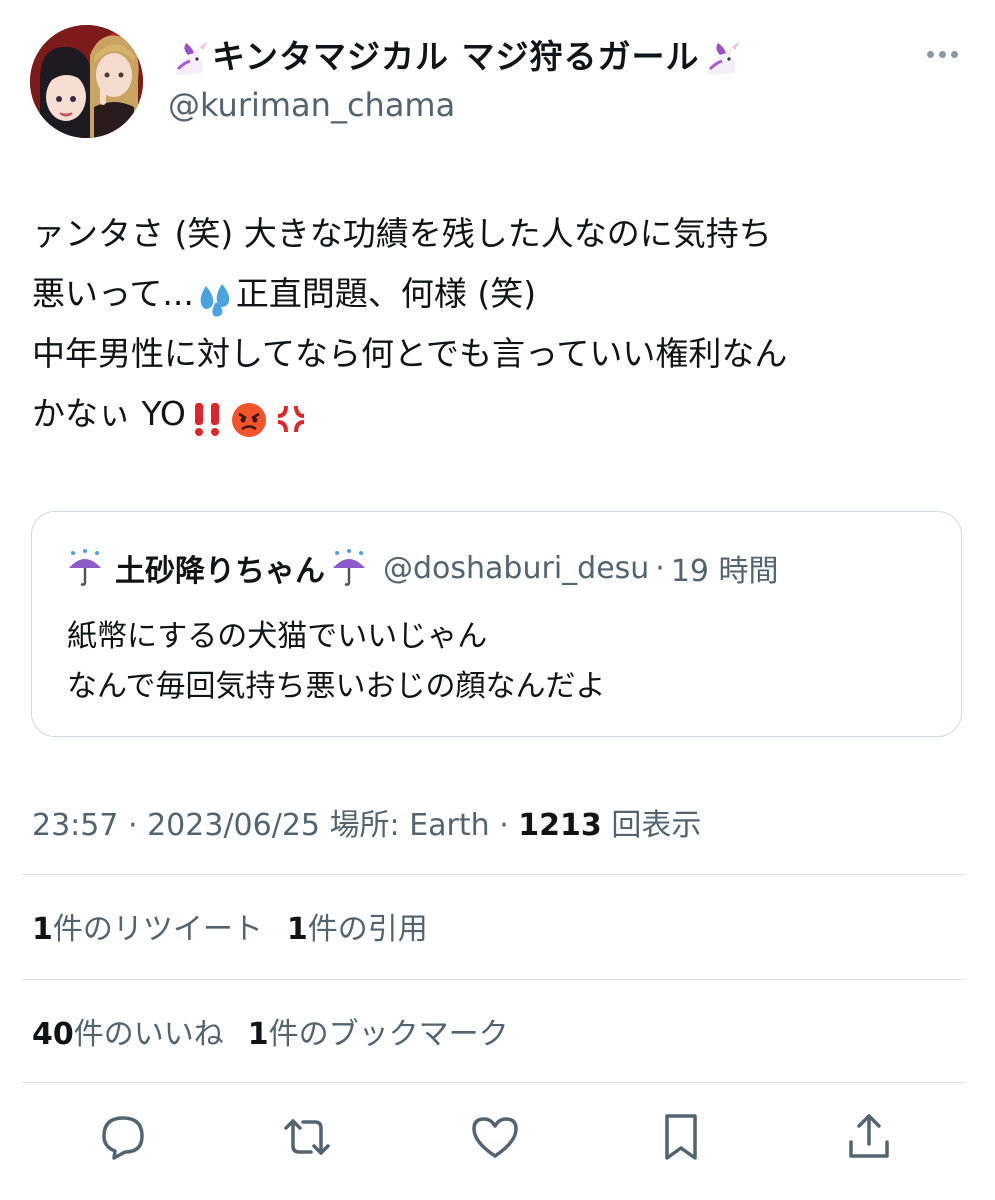 This screenshot has width=995, height=1200. I want to click on likes-label: 件のいいね, so click(148, 1034).